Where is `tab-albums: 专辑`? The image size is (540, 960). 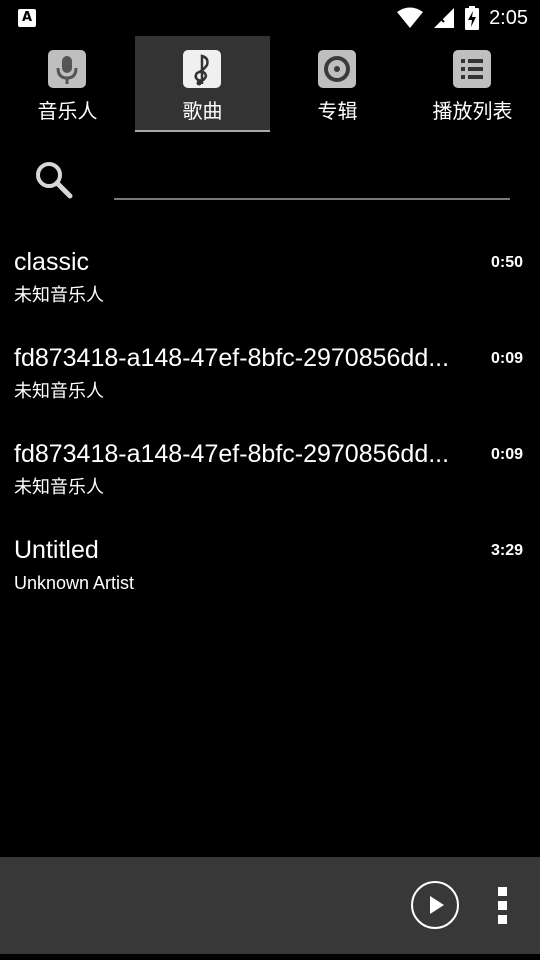
tab-albums: 专辑 is located at coordinates (337, 84).